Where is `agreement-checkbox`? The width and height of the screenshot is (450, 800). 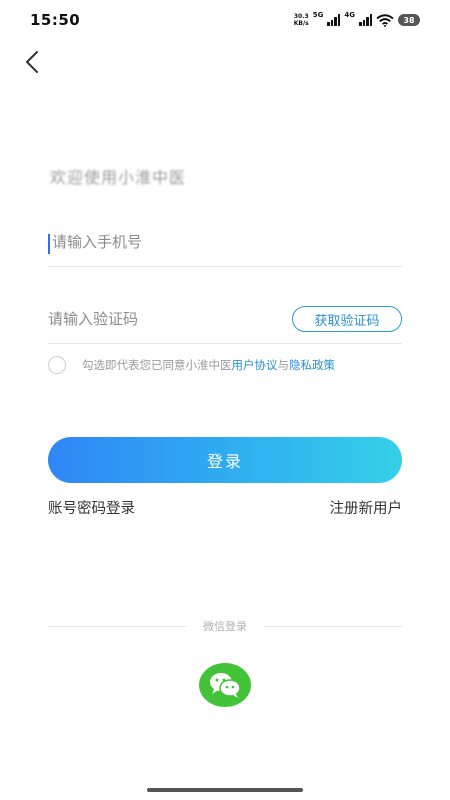
agreement-checkbox is located at coordinates (57, 365).